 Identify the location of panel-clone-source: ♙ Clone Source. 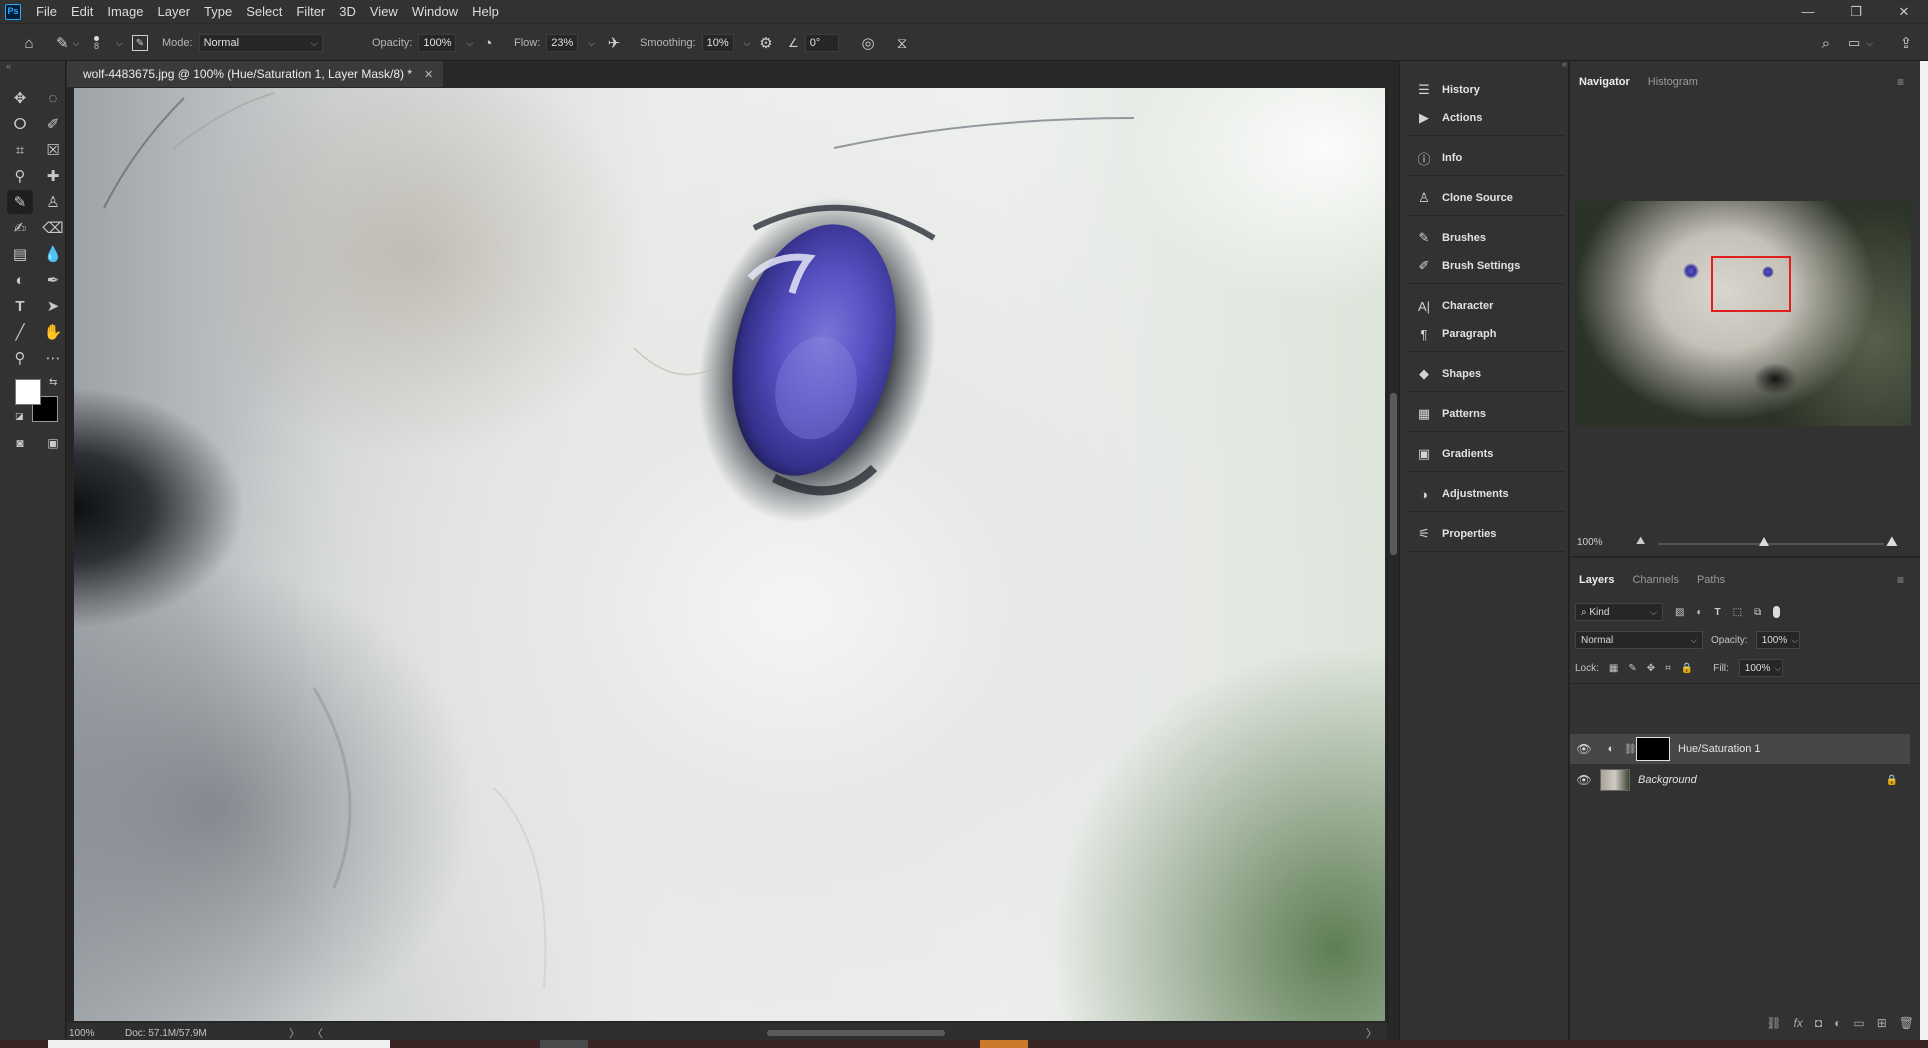
(1485, 198).